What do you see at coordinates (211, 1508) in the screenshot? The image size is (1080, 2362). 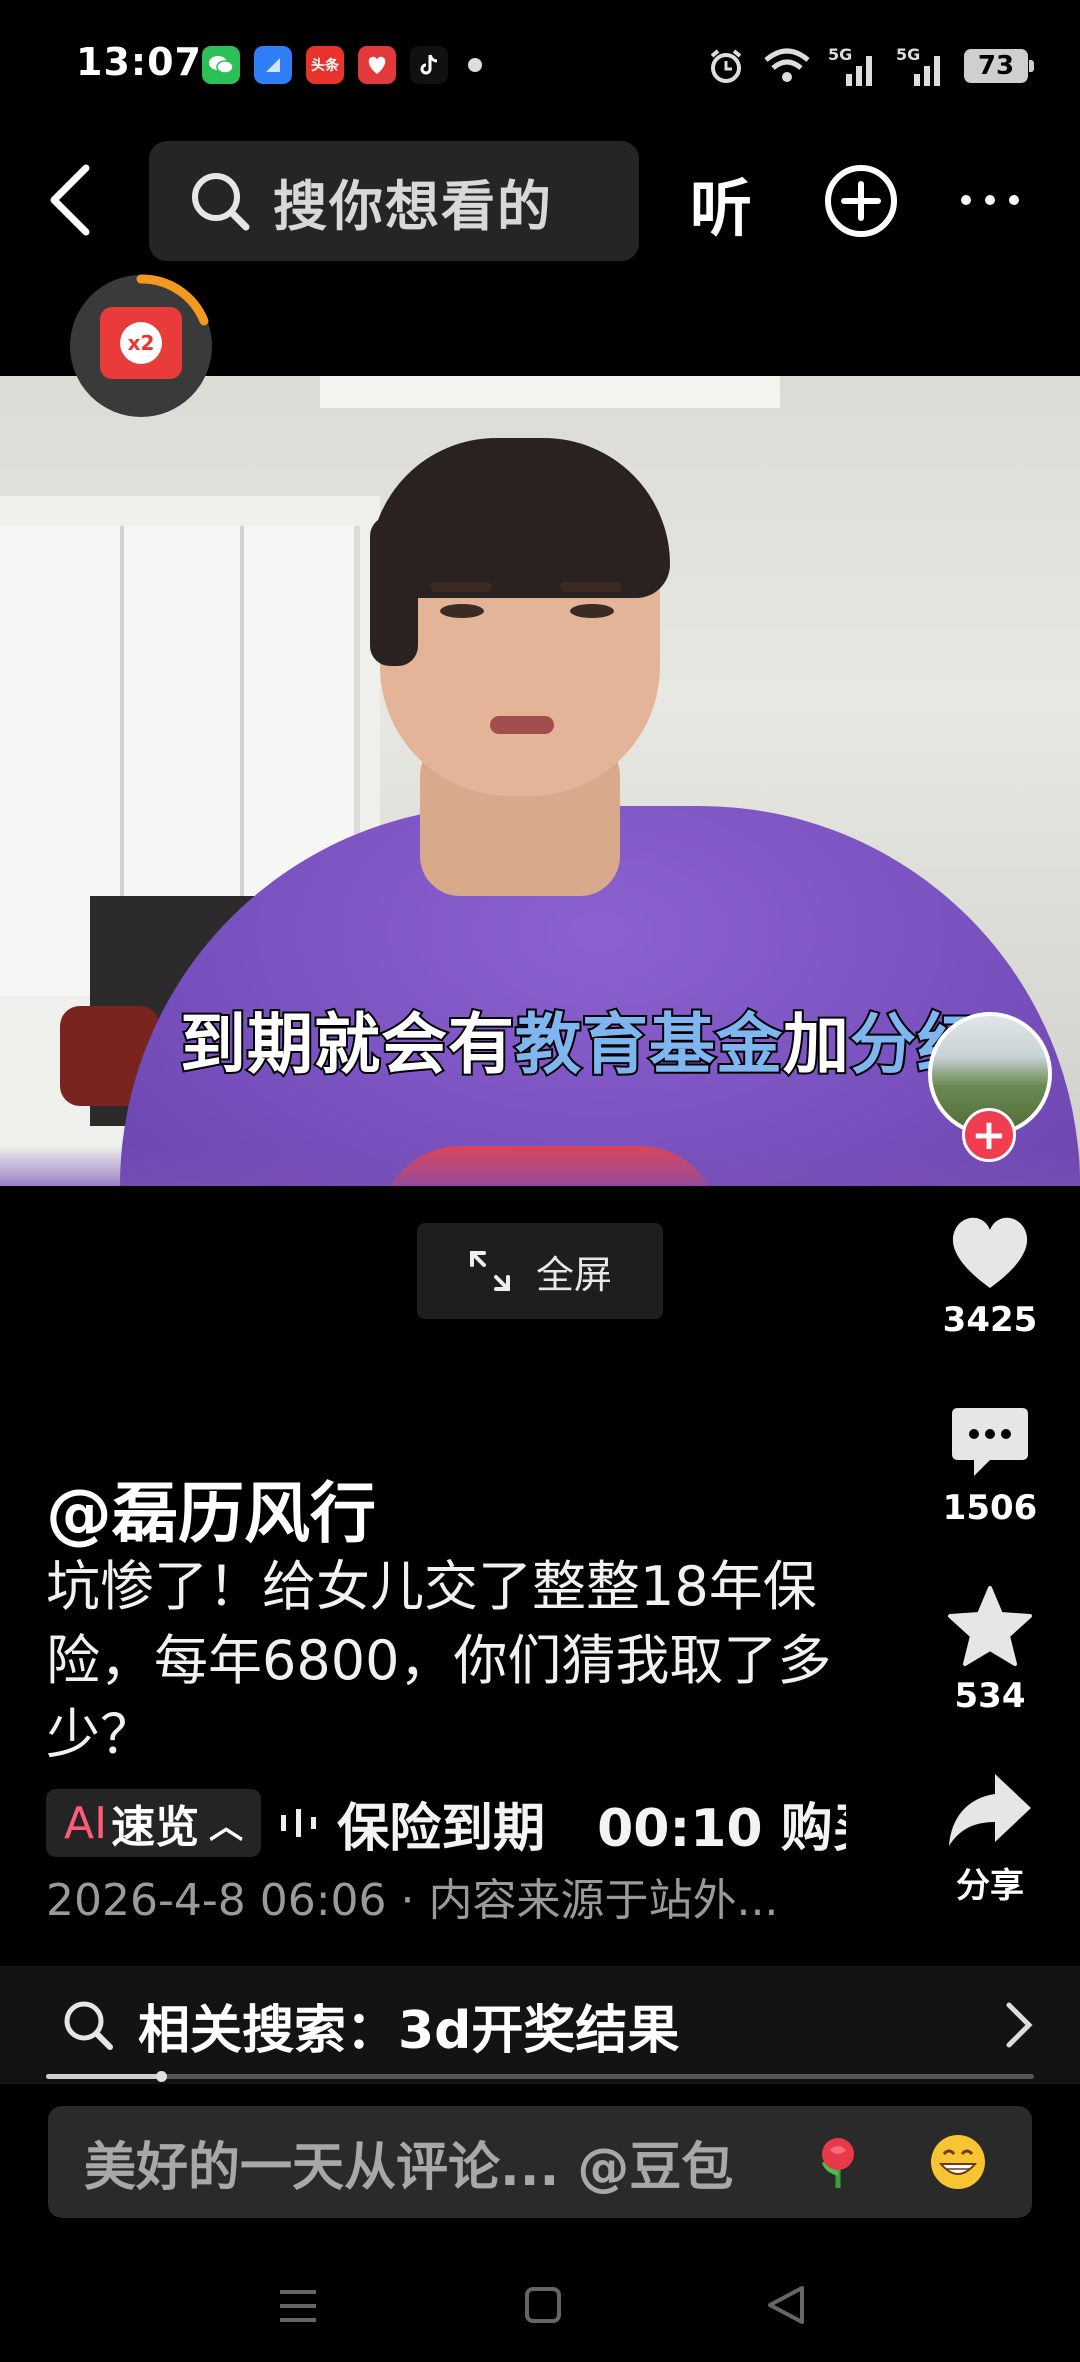 I see `author-name: @磊历风行` at bounding box center [211, 1508].